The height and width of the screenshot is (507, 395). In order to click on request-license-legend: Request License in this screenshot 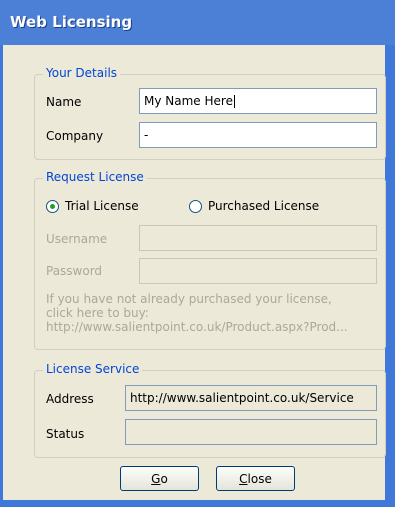, I will do `click(95, 177)`.